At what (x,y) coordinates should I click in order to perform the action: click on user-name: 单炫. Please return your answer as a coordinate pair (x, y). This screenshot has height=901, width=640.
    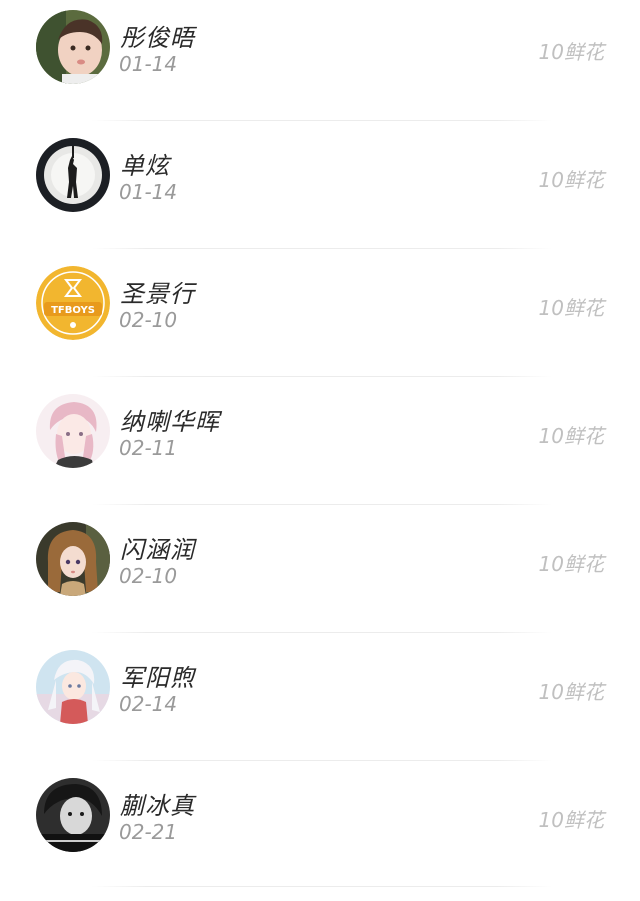
    Looking at the image, I should click on (145, 166).